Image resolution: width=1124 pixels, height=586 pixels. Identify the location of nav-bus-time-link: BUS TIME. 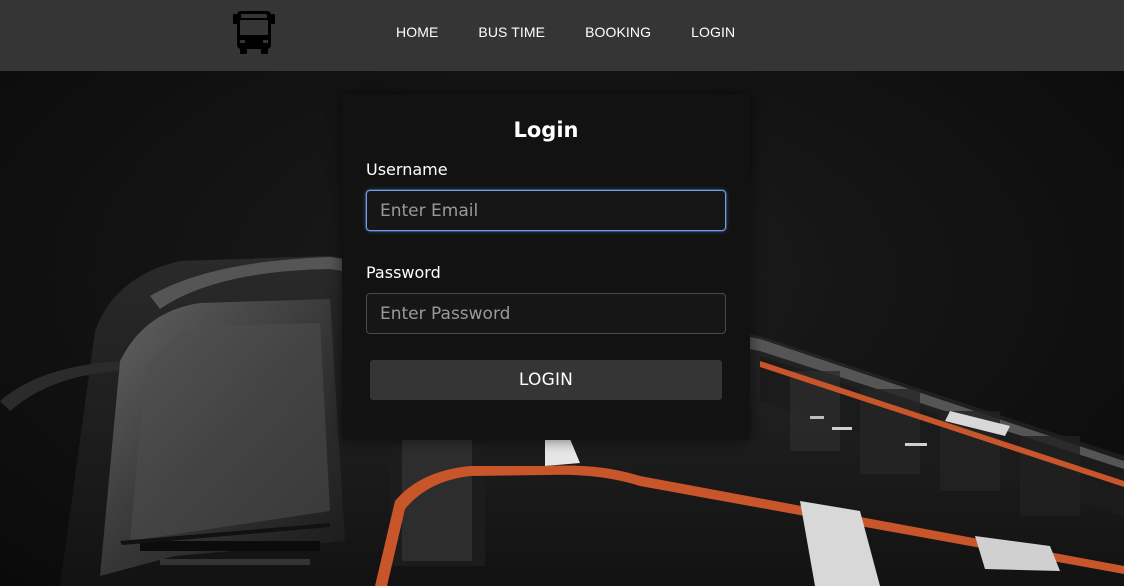
(511, 32).